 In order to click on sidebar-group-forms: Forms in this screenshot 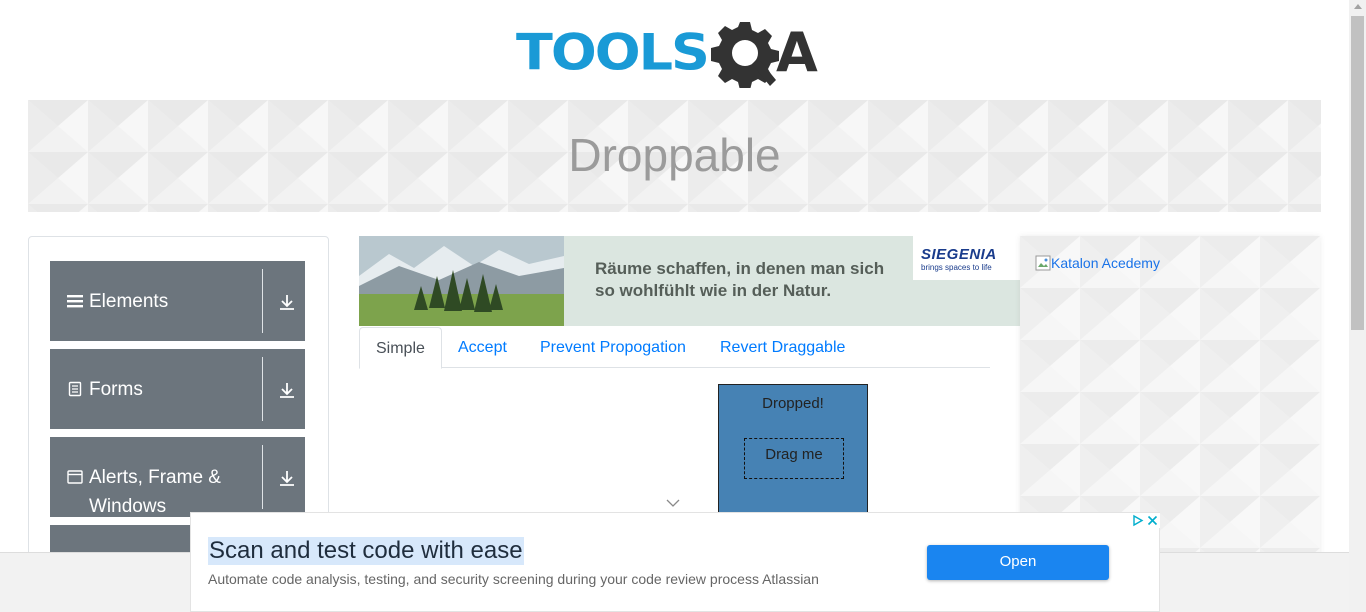, I will do `click(177, 389)`.